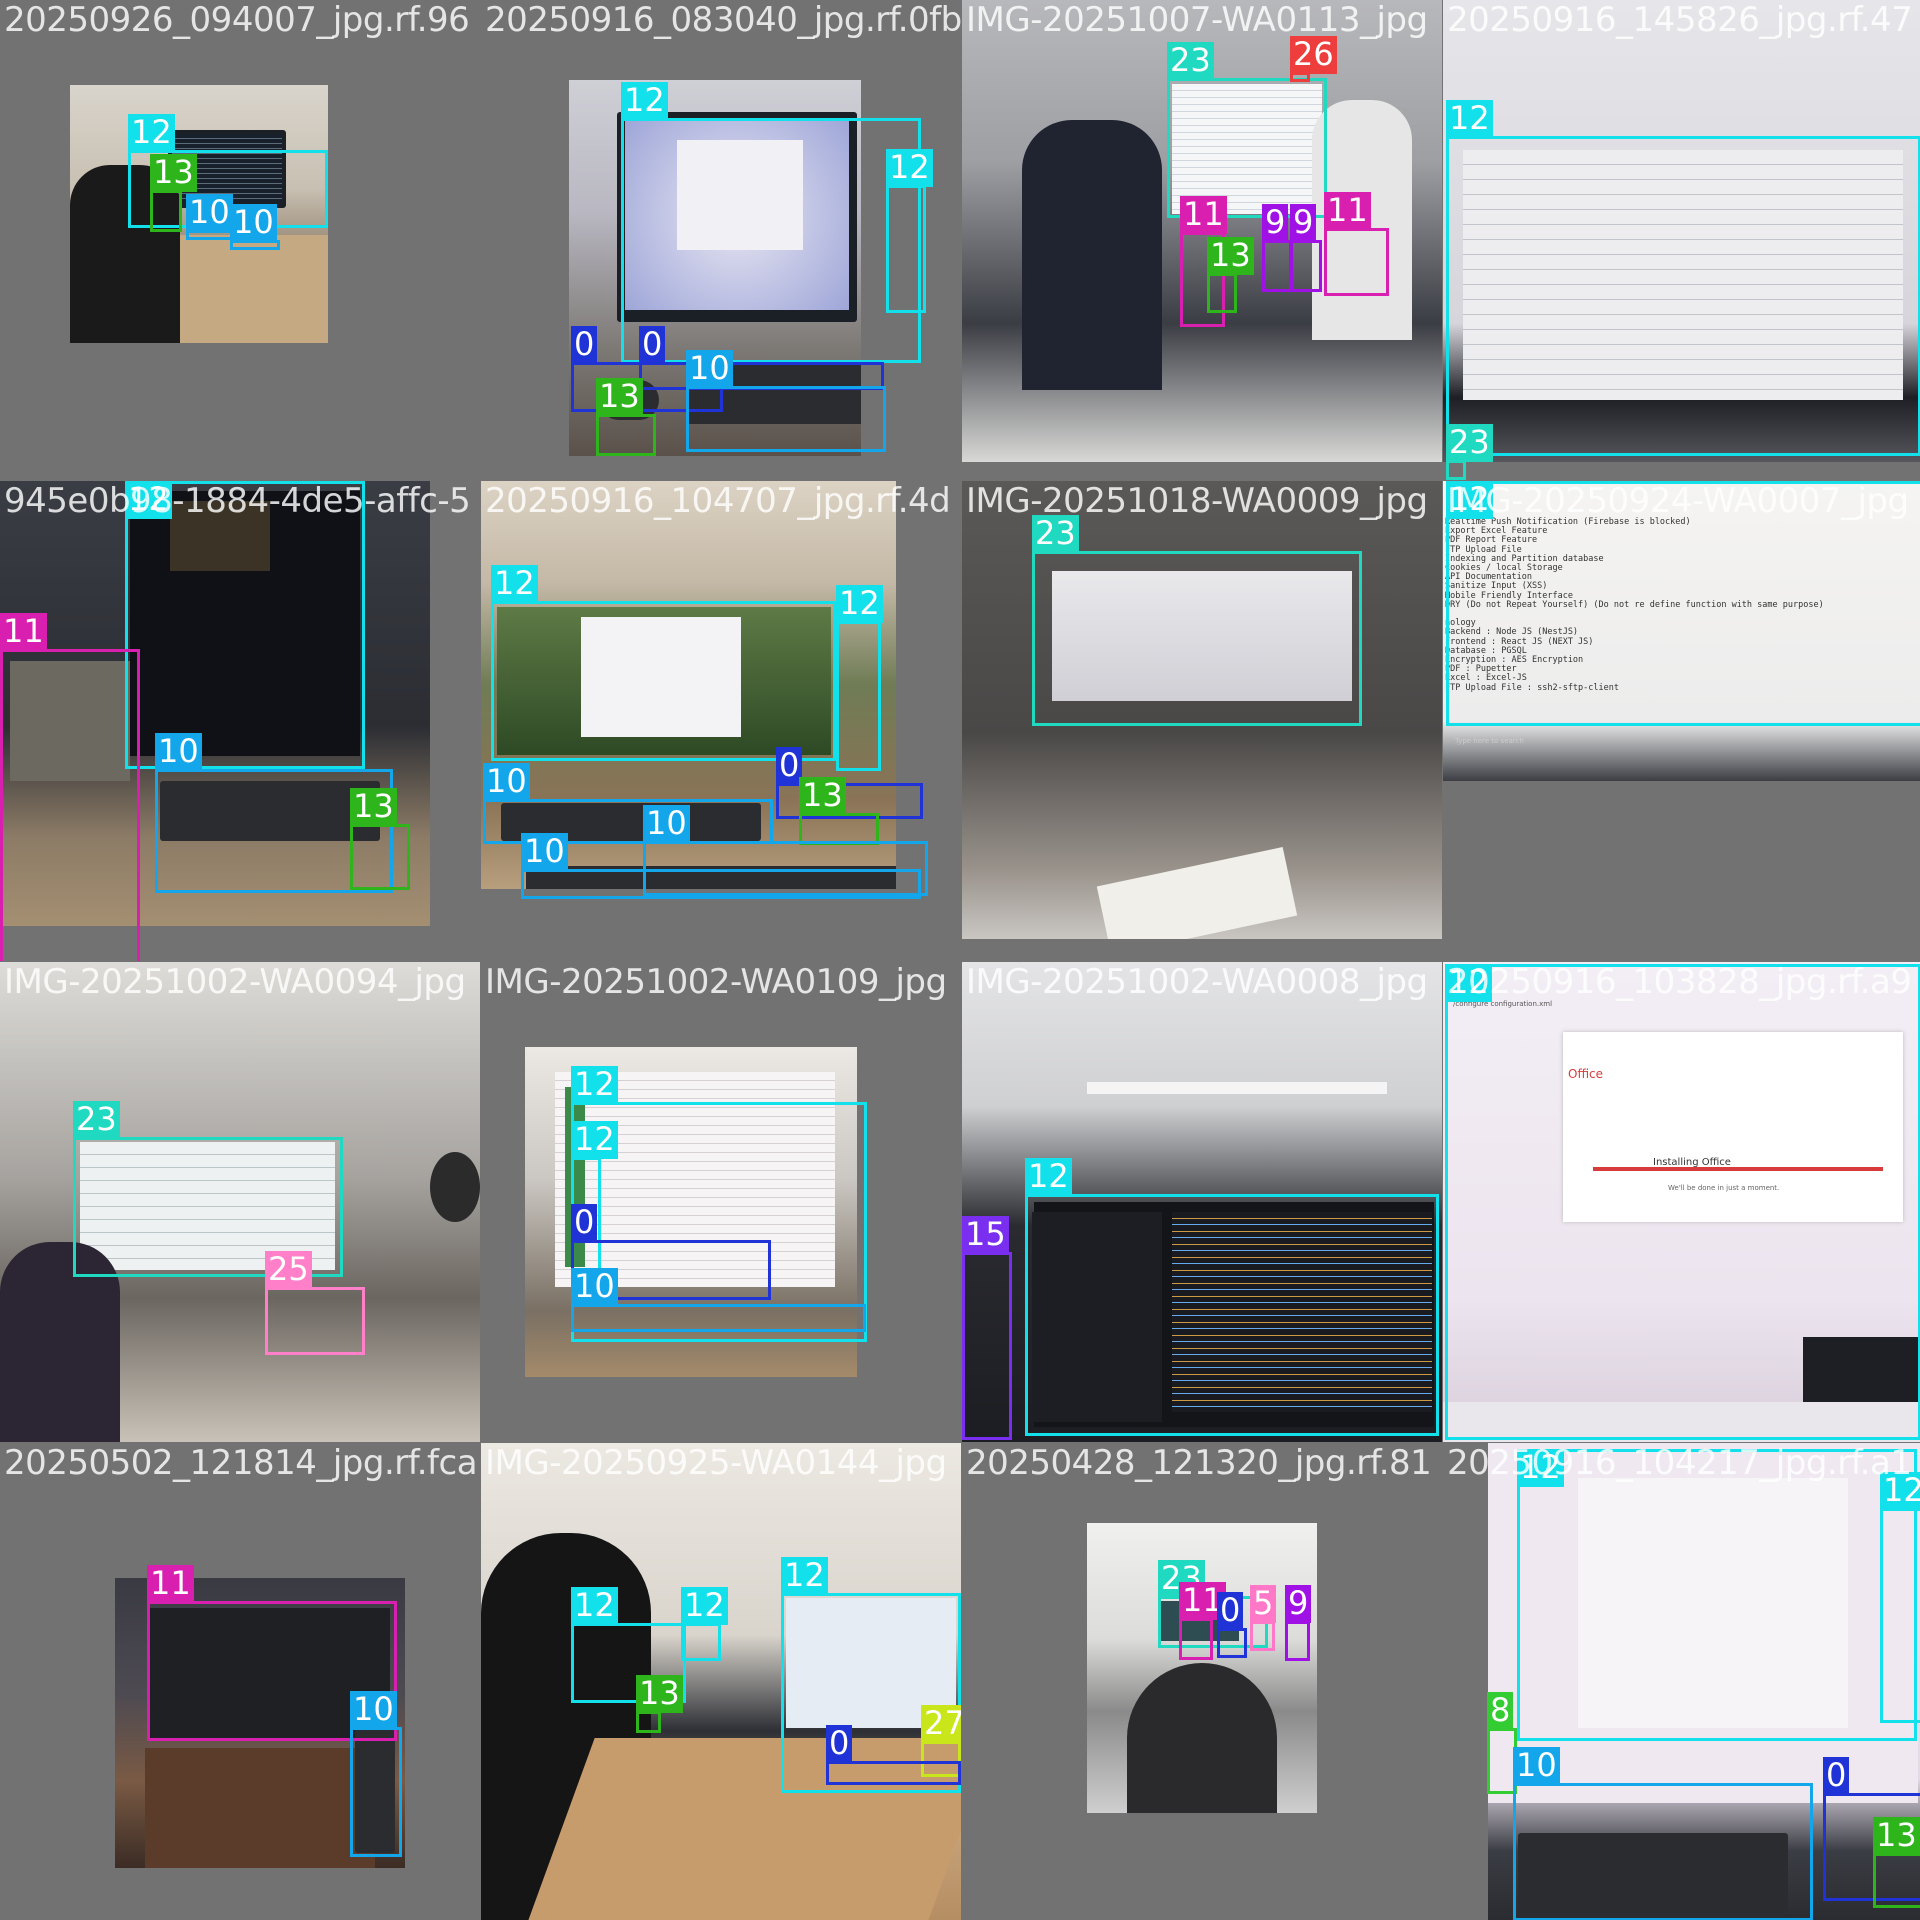 This screenshot has height=1920, width=1920. What do you see at coordinates (1679, 982) in the screenshot?
I see `tile-filename-caption: 20250916_103828_jpg.rf.a9` at bounding box center [1679, 982].